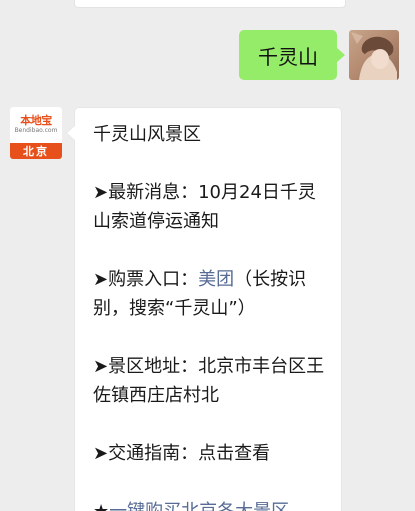  I want to click on previous-message-bubble, so click(210, 4).